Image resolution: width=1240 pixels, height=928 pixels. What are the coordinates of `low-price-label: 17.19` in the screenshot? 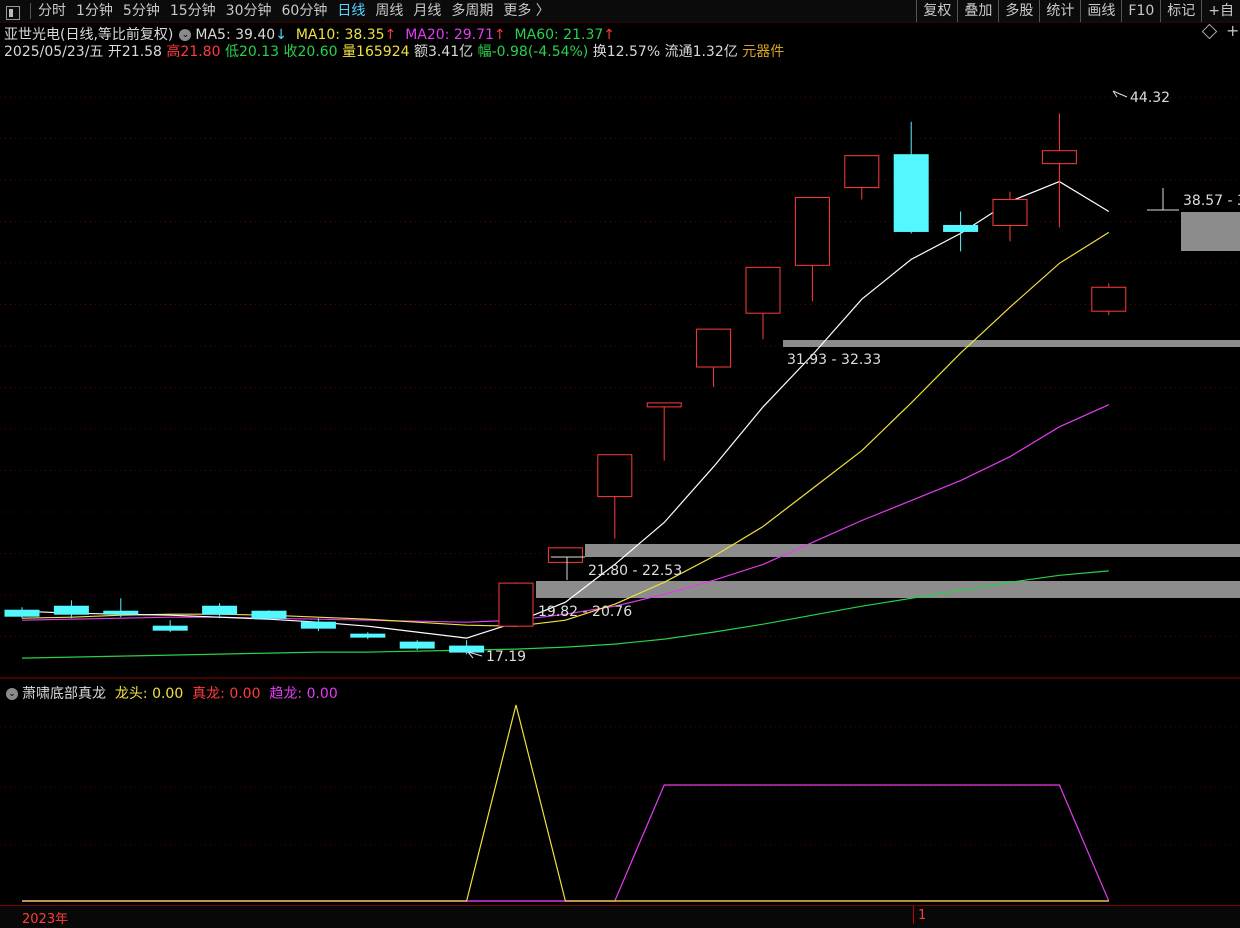 It's located at (506, 657).